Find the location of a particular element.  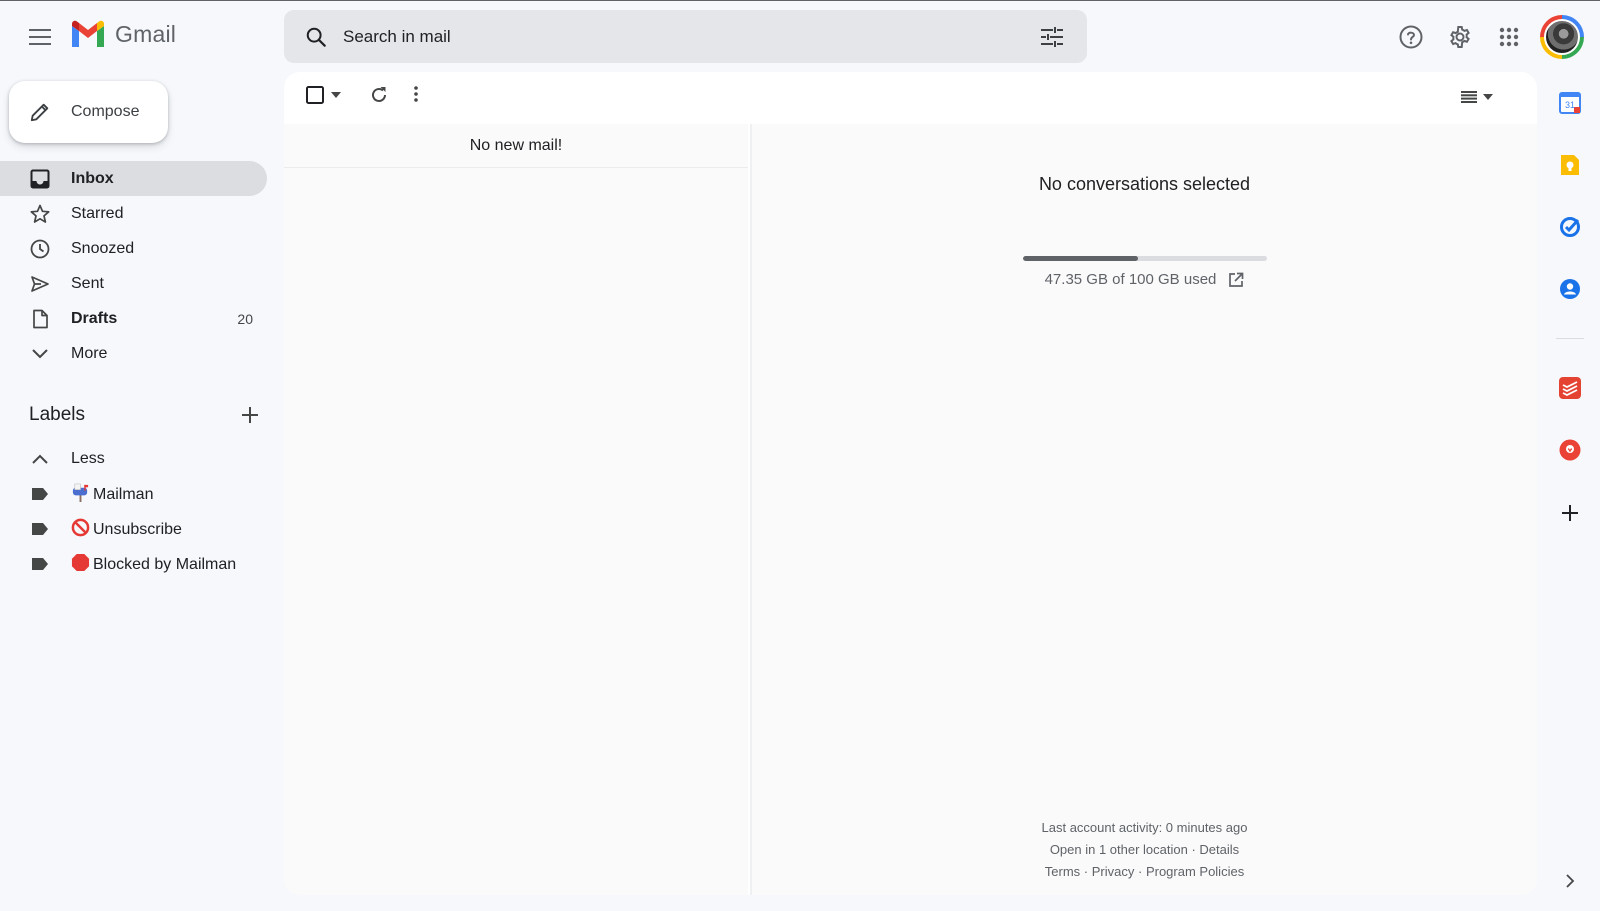

compose-label: Compose is located at coordinates (105, 111).